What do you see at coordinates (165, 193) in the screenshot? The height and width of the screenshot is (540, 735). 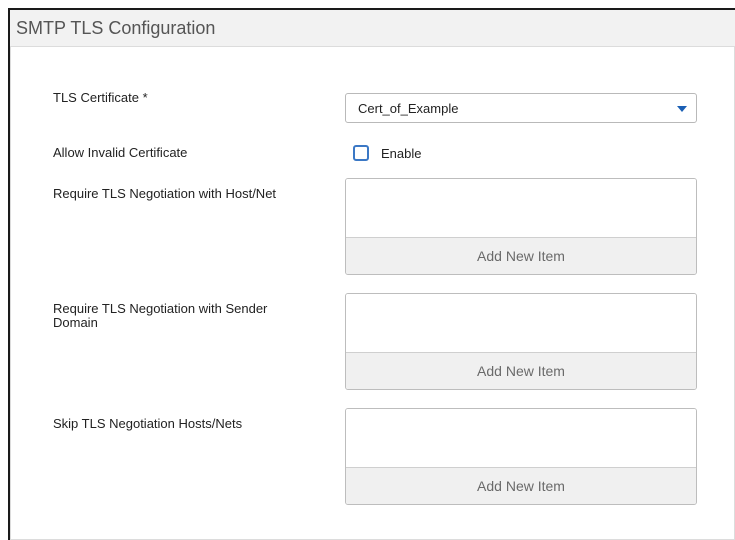 I see `require-tls-host-label: Require TLS Negotiation with Host/Net` at bounding box center [165, 193].